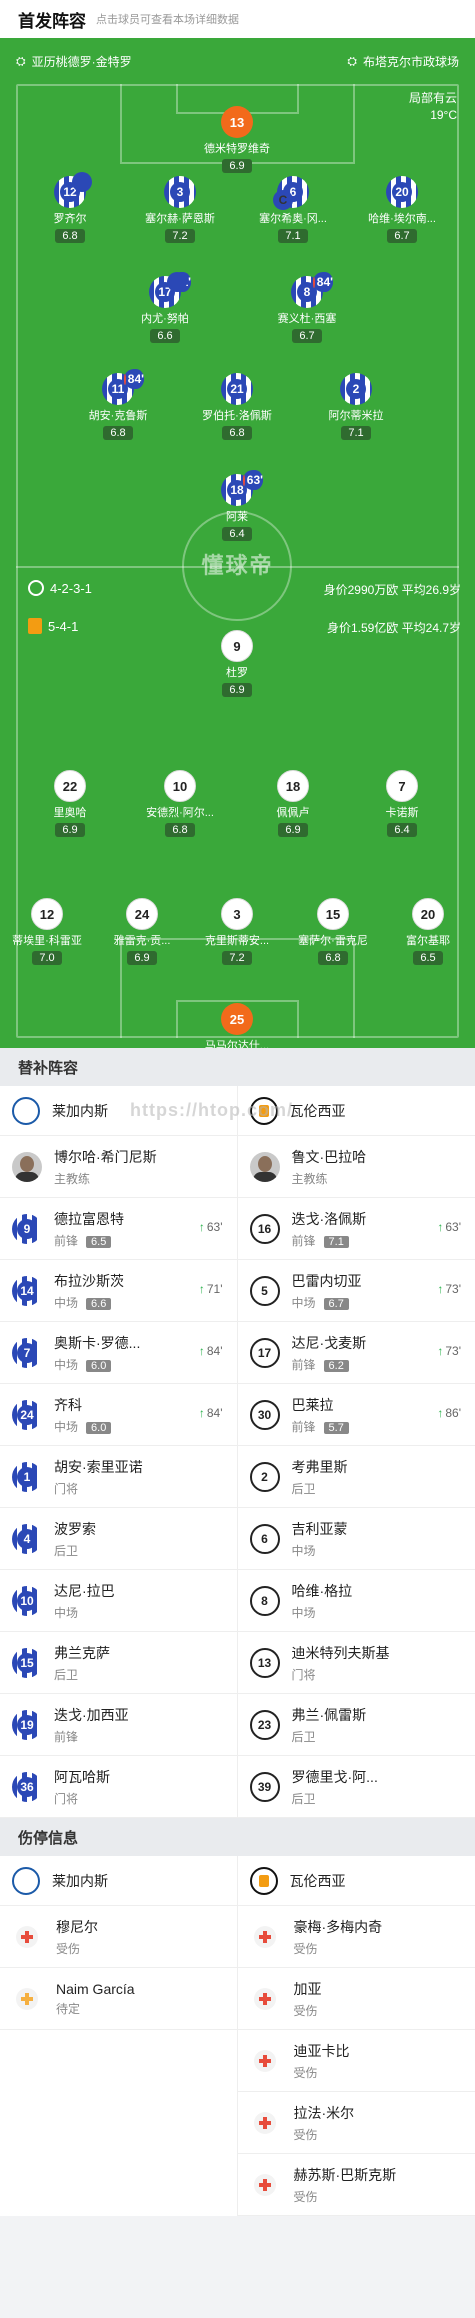 The image size is (475, 2318). Describe the element at coordinates (428, 932) in the screenshot. I see `pitch-player: 20 富尔基耶 6.5` at that location.